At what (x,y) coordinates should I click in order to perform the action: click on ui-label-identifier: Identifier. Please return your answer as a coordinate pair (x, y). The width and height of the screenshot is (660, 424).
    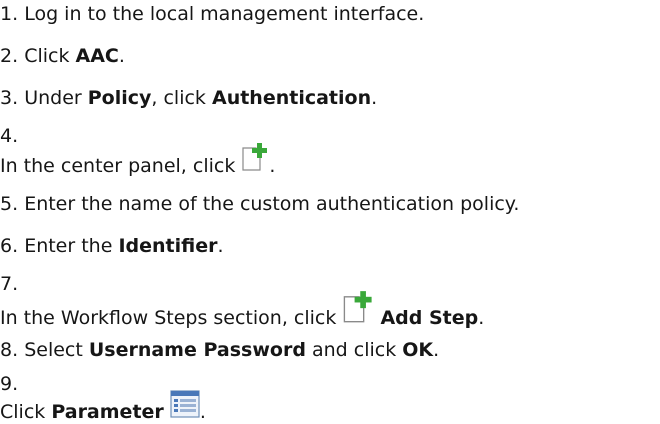
    Looking at the image, I should click on (168, 246).